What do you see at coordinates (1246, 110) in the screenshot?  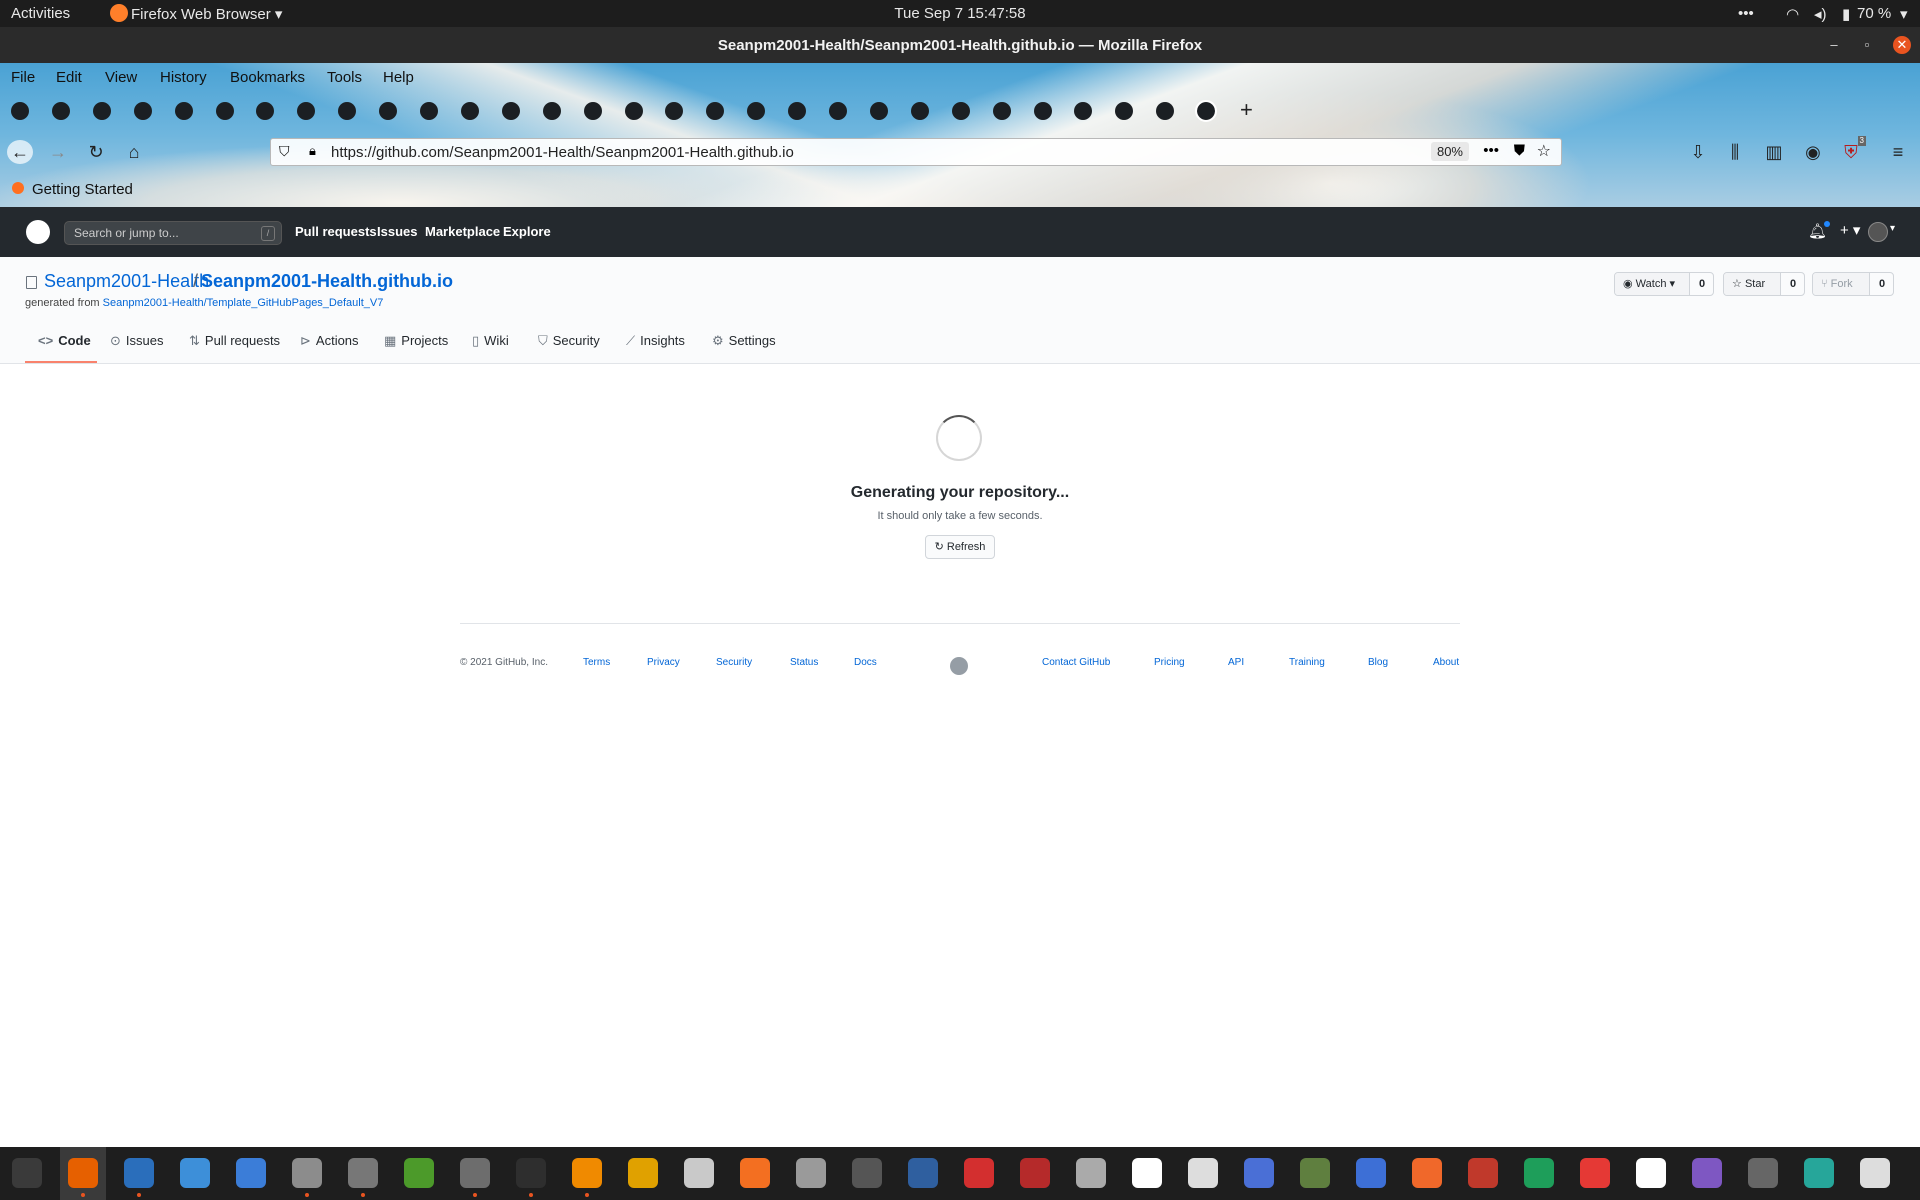 I see `new-tab-icon: +` at bounding box center [1246, 110].